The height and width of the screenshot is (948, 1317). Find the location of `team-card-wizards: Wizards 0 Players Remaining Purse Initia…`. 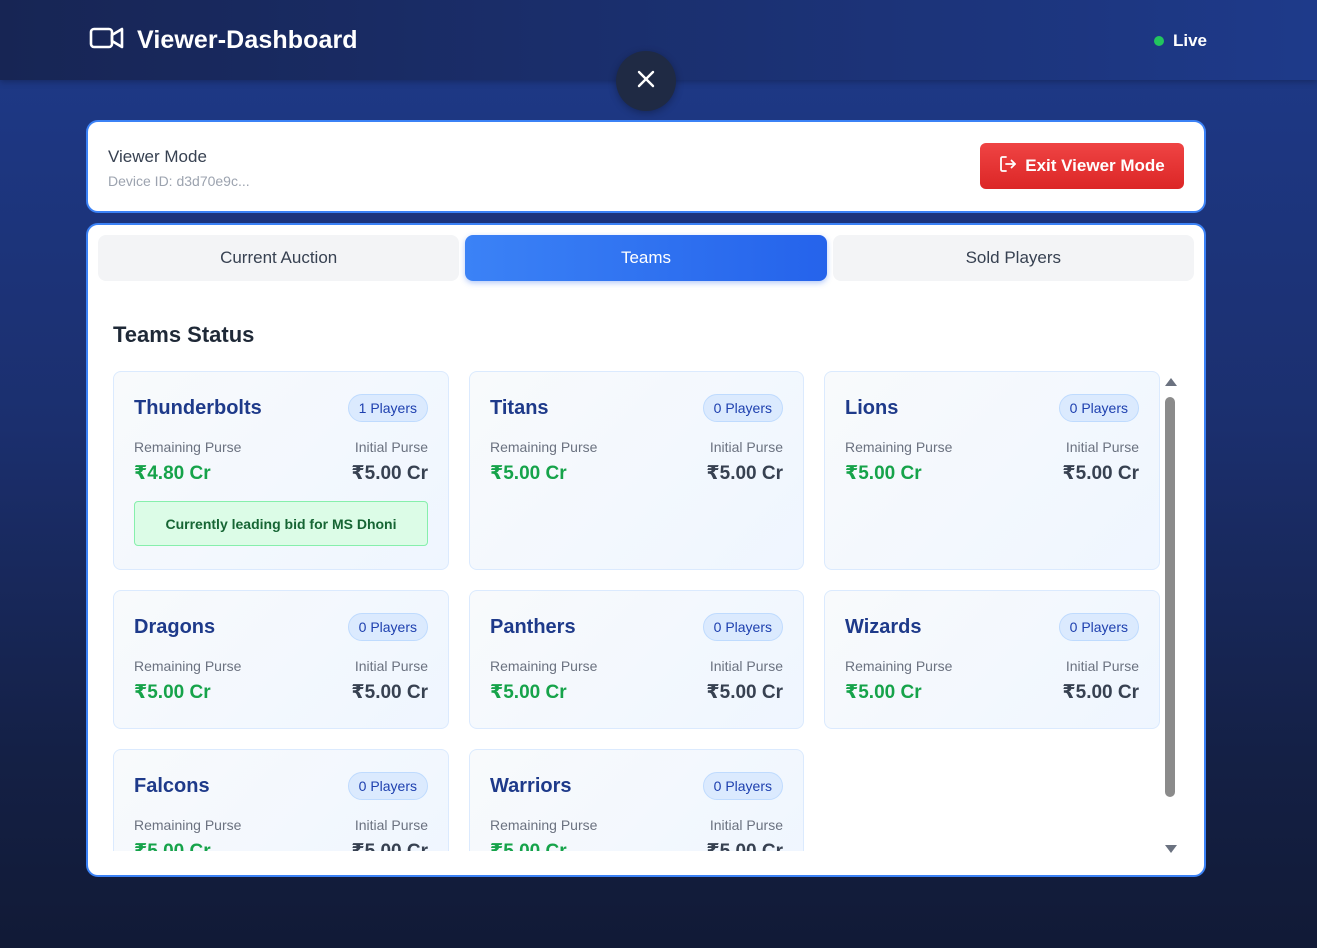

team-card-wizards: Wizards 0 Players Remaining Purse Initia… is located at coordinates (992, 659).